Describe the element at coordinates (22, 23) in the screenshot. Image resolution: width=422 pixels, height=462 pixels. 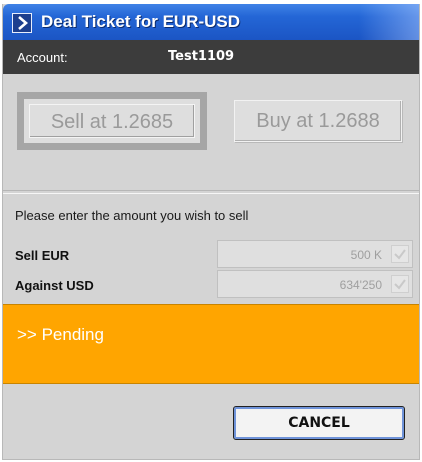
I see `app-icon` at that location.